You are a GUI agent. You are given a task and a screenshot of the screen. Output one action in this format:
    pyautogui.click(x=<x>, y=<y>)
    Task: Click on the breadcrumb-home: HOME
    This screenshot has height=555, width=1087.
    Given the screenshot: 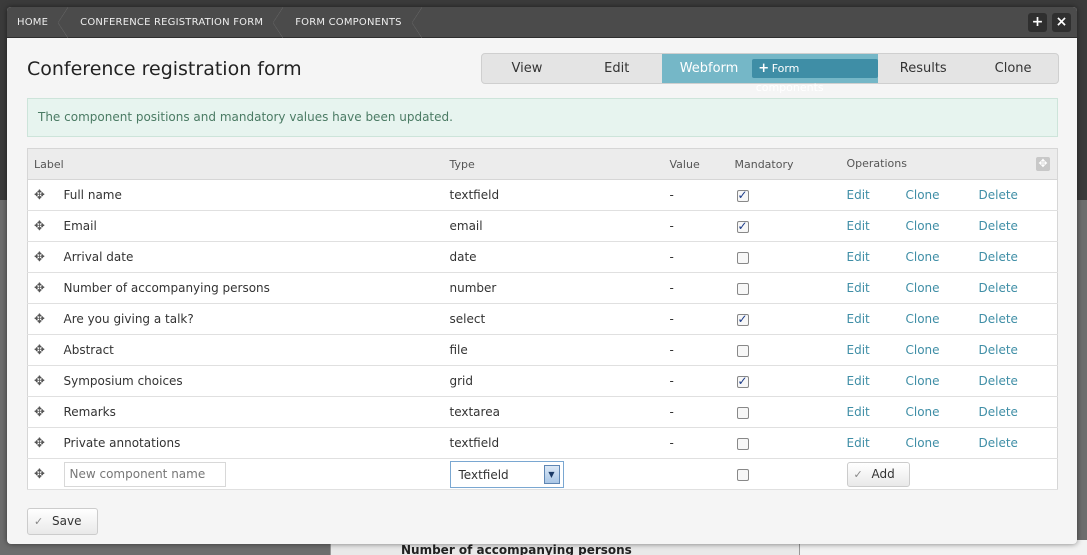 What is the action you would take?
    pyautogui.click(x=38, y=22)
    